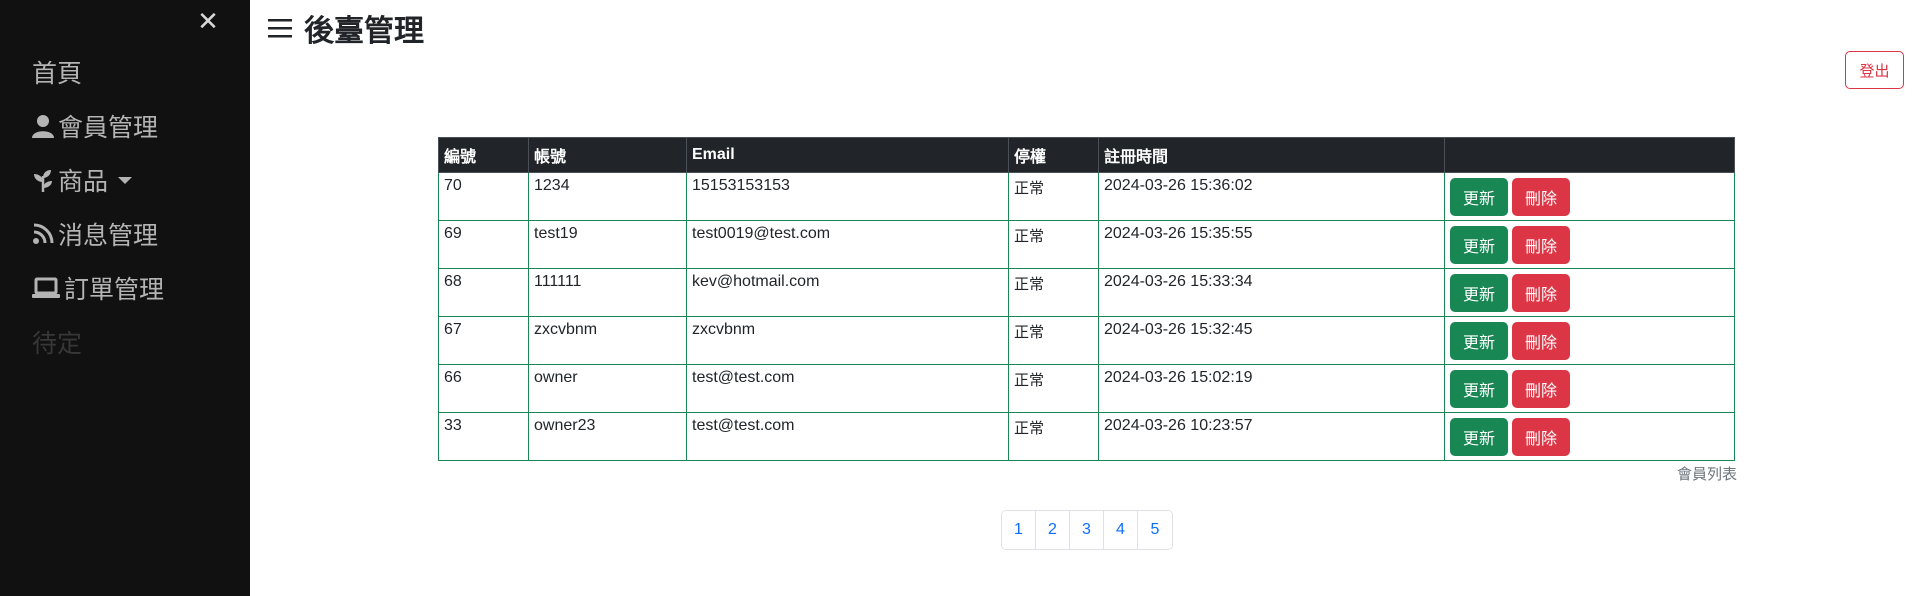 The width and height of the screenshot is (1920, 596). Describe the element at coordinates (1121, 530) in the screenshot. I see `page-link: 4` at that location.